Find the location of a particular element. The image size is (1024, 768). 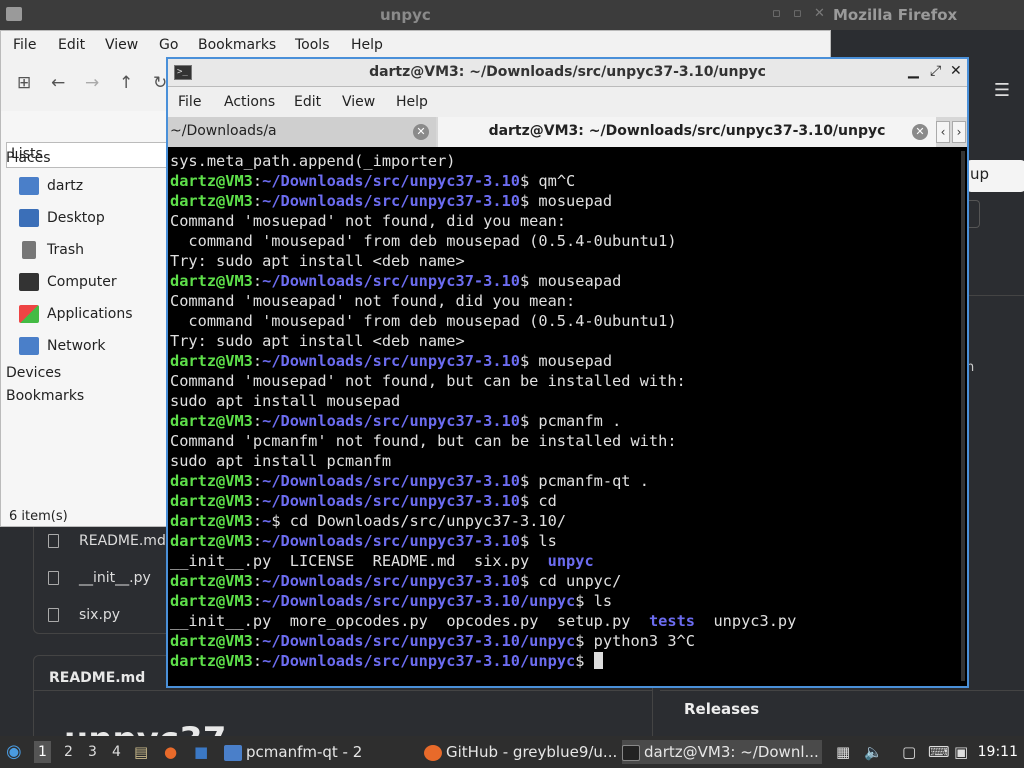

place-home: dartz is located at coordinates (51, 186).